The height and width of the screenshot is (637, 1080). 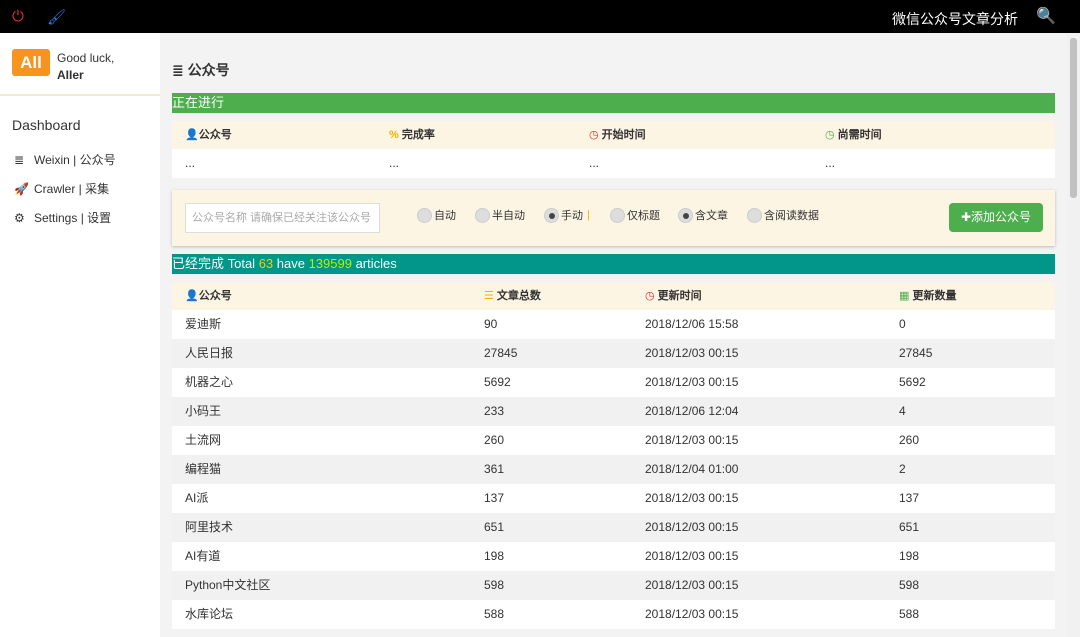 What do you see at coordinates (955, 19) in the screenshot?
I see `app-title: 微信公众号文章分析` at bounding box center [955, 19].